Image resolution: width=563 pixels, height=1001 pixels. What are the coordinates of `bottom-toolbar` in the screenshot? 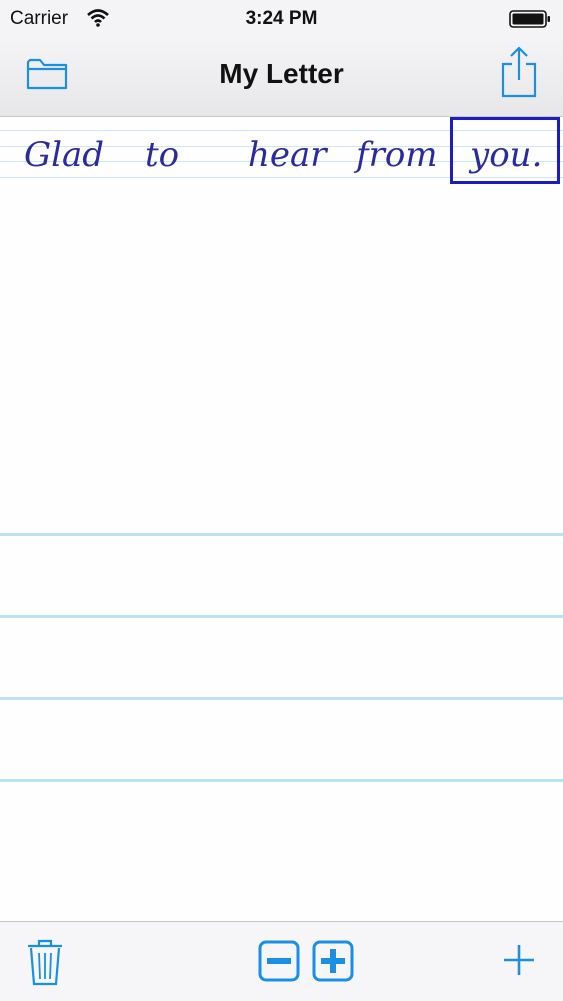 It's located at (281, 961).